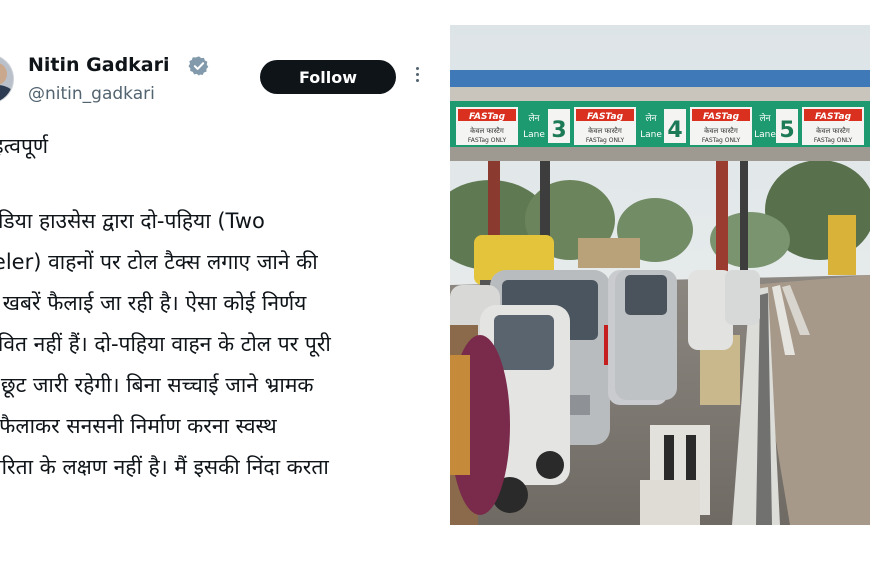 The height and width of the screenshot is (580, 870). What do you see at coordinates (159, 262) in the screenshot?
I see `tweet-line: eeler) वाहनों पर टोल टैक्स लगाए जाने की` at bounding box center [159, 262].